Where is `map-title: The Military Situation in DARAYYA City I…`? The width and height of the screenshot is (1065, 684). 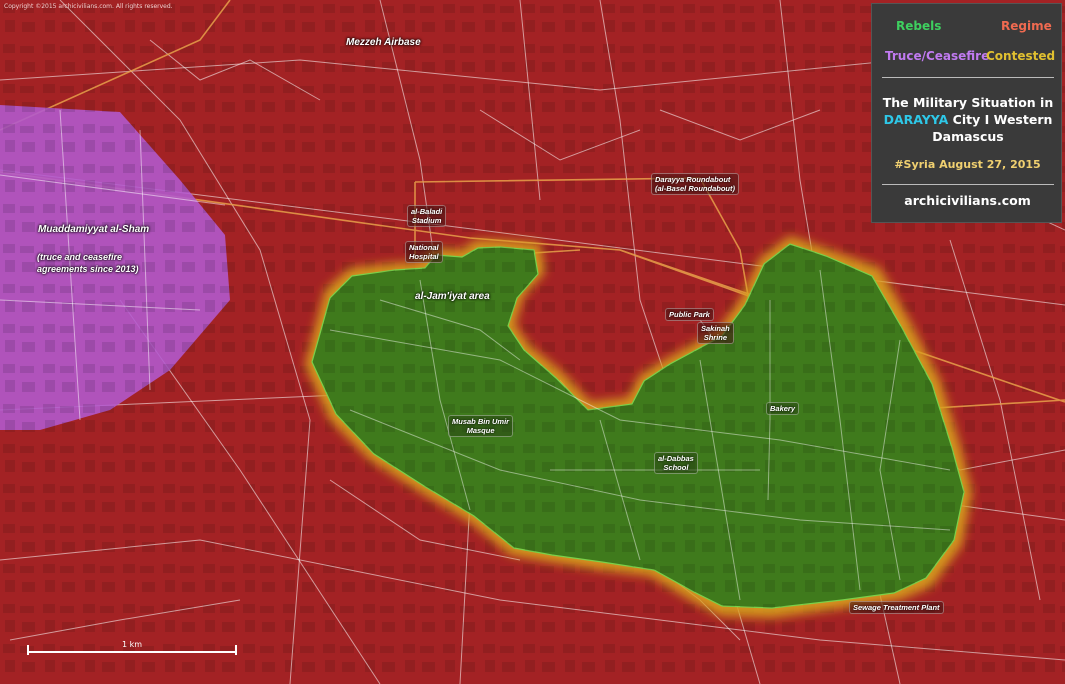
map-title: The Military Situation in DARAYYA City I… is located at coordinates (968, 119).